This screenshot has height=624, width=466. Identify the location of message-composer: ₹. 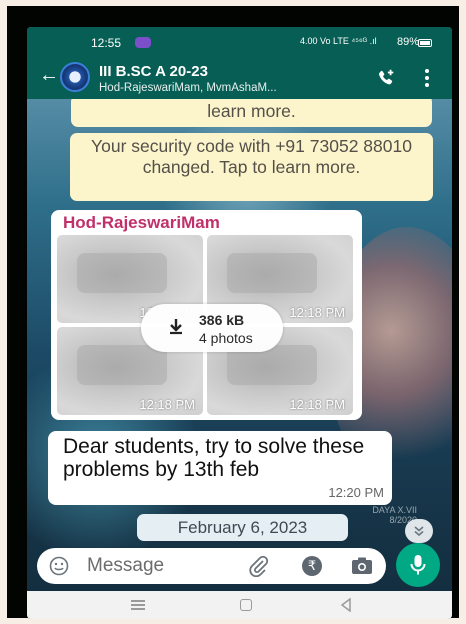
(211, 566).